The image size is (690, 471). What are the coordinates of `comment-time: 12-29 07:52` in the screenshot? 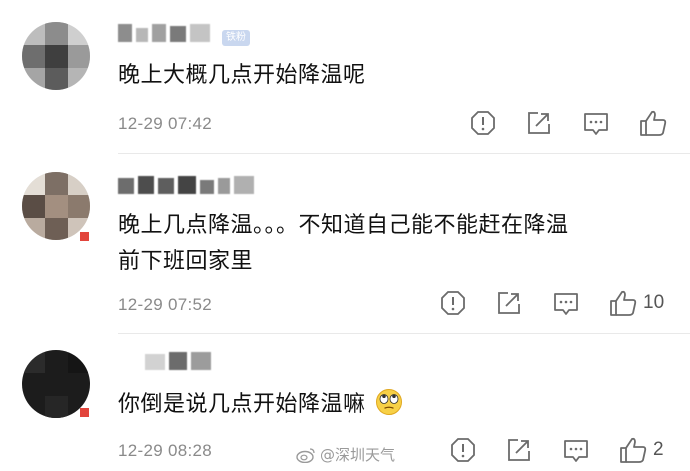 It's located at (165, 304).